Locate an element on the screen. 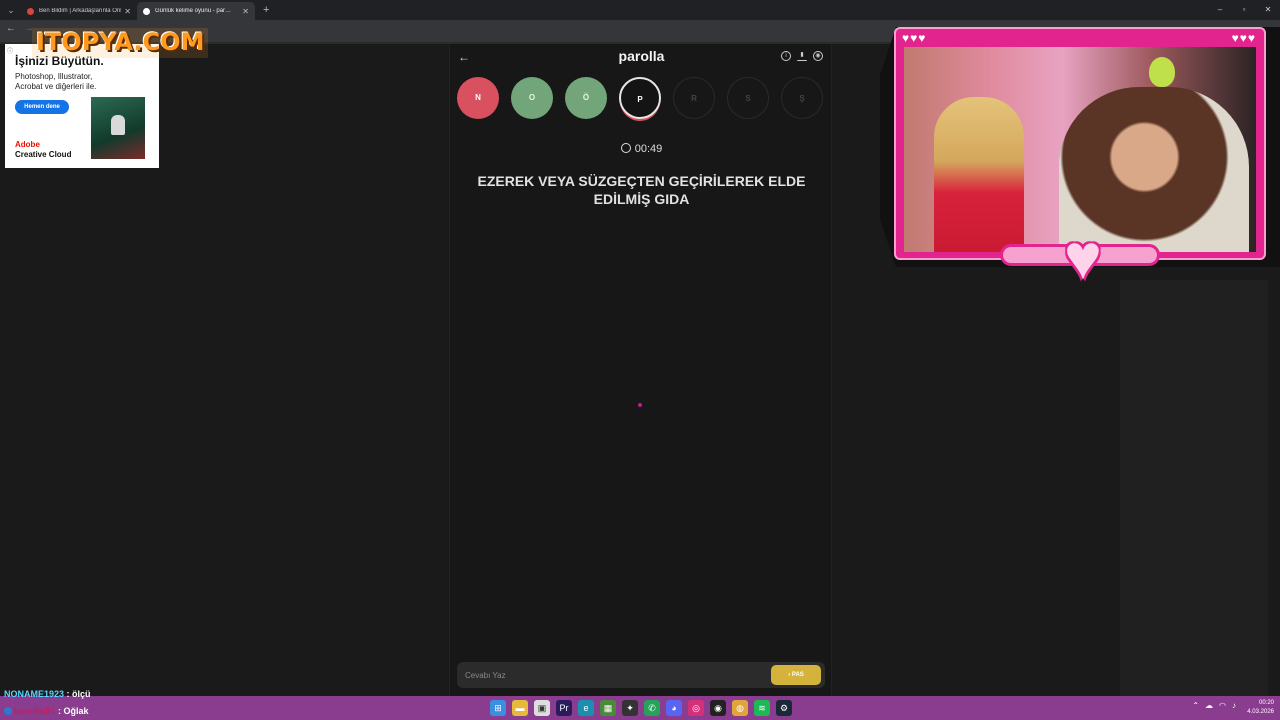  answer-input is located at coordinates (610, 675).